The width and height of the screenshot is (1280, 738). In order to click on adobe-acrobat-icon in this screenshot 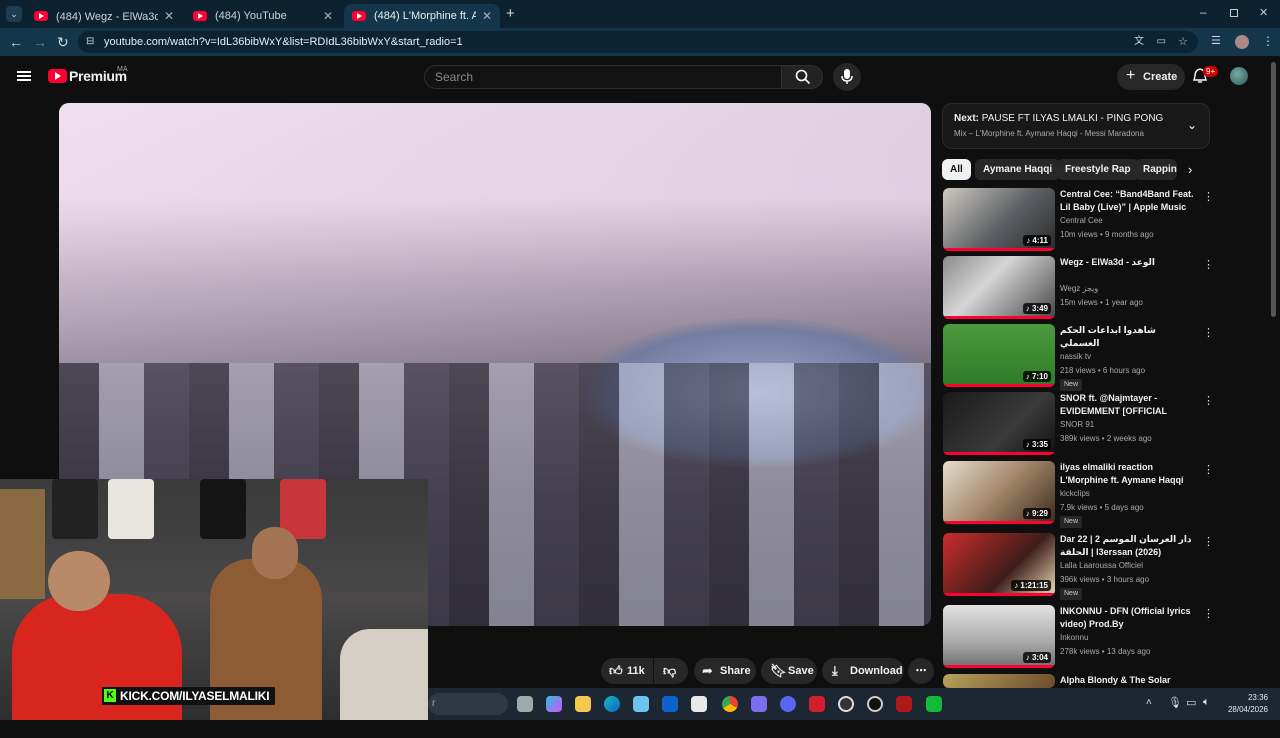, I will do `click(817, 704)`.